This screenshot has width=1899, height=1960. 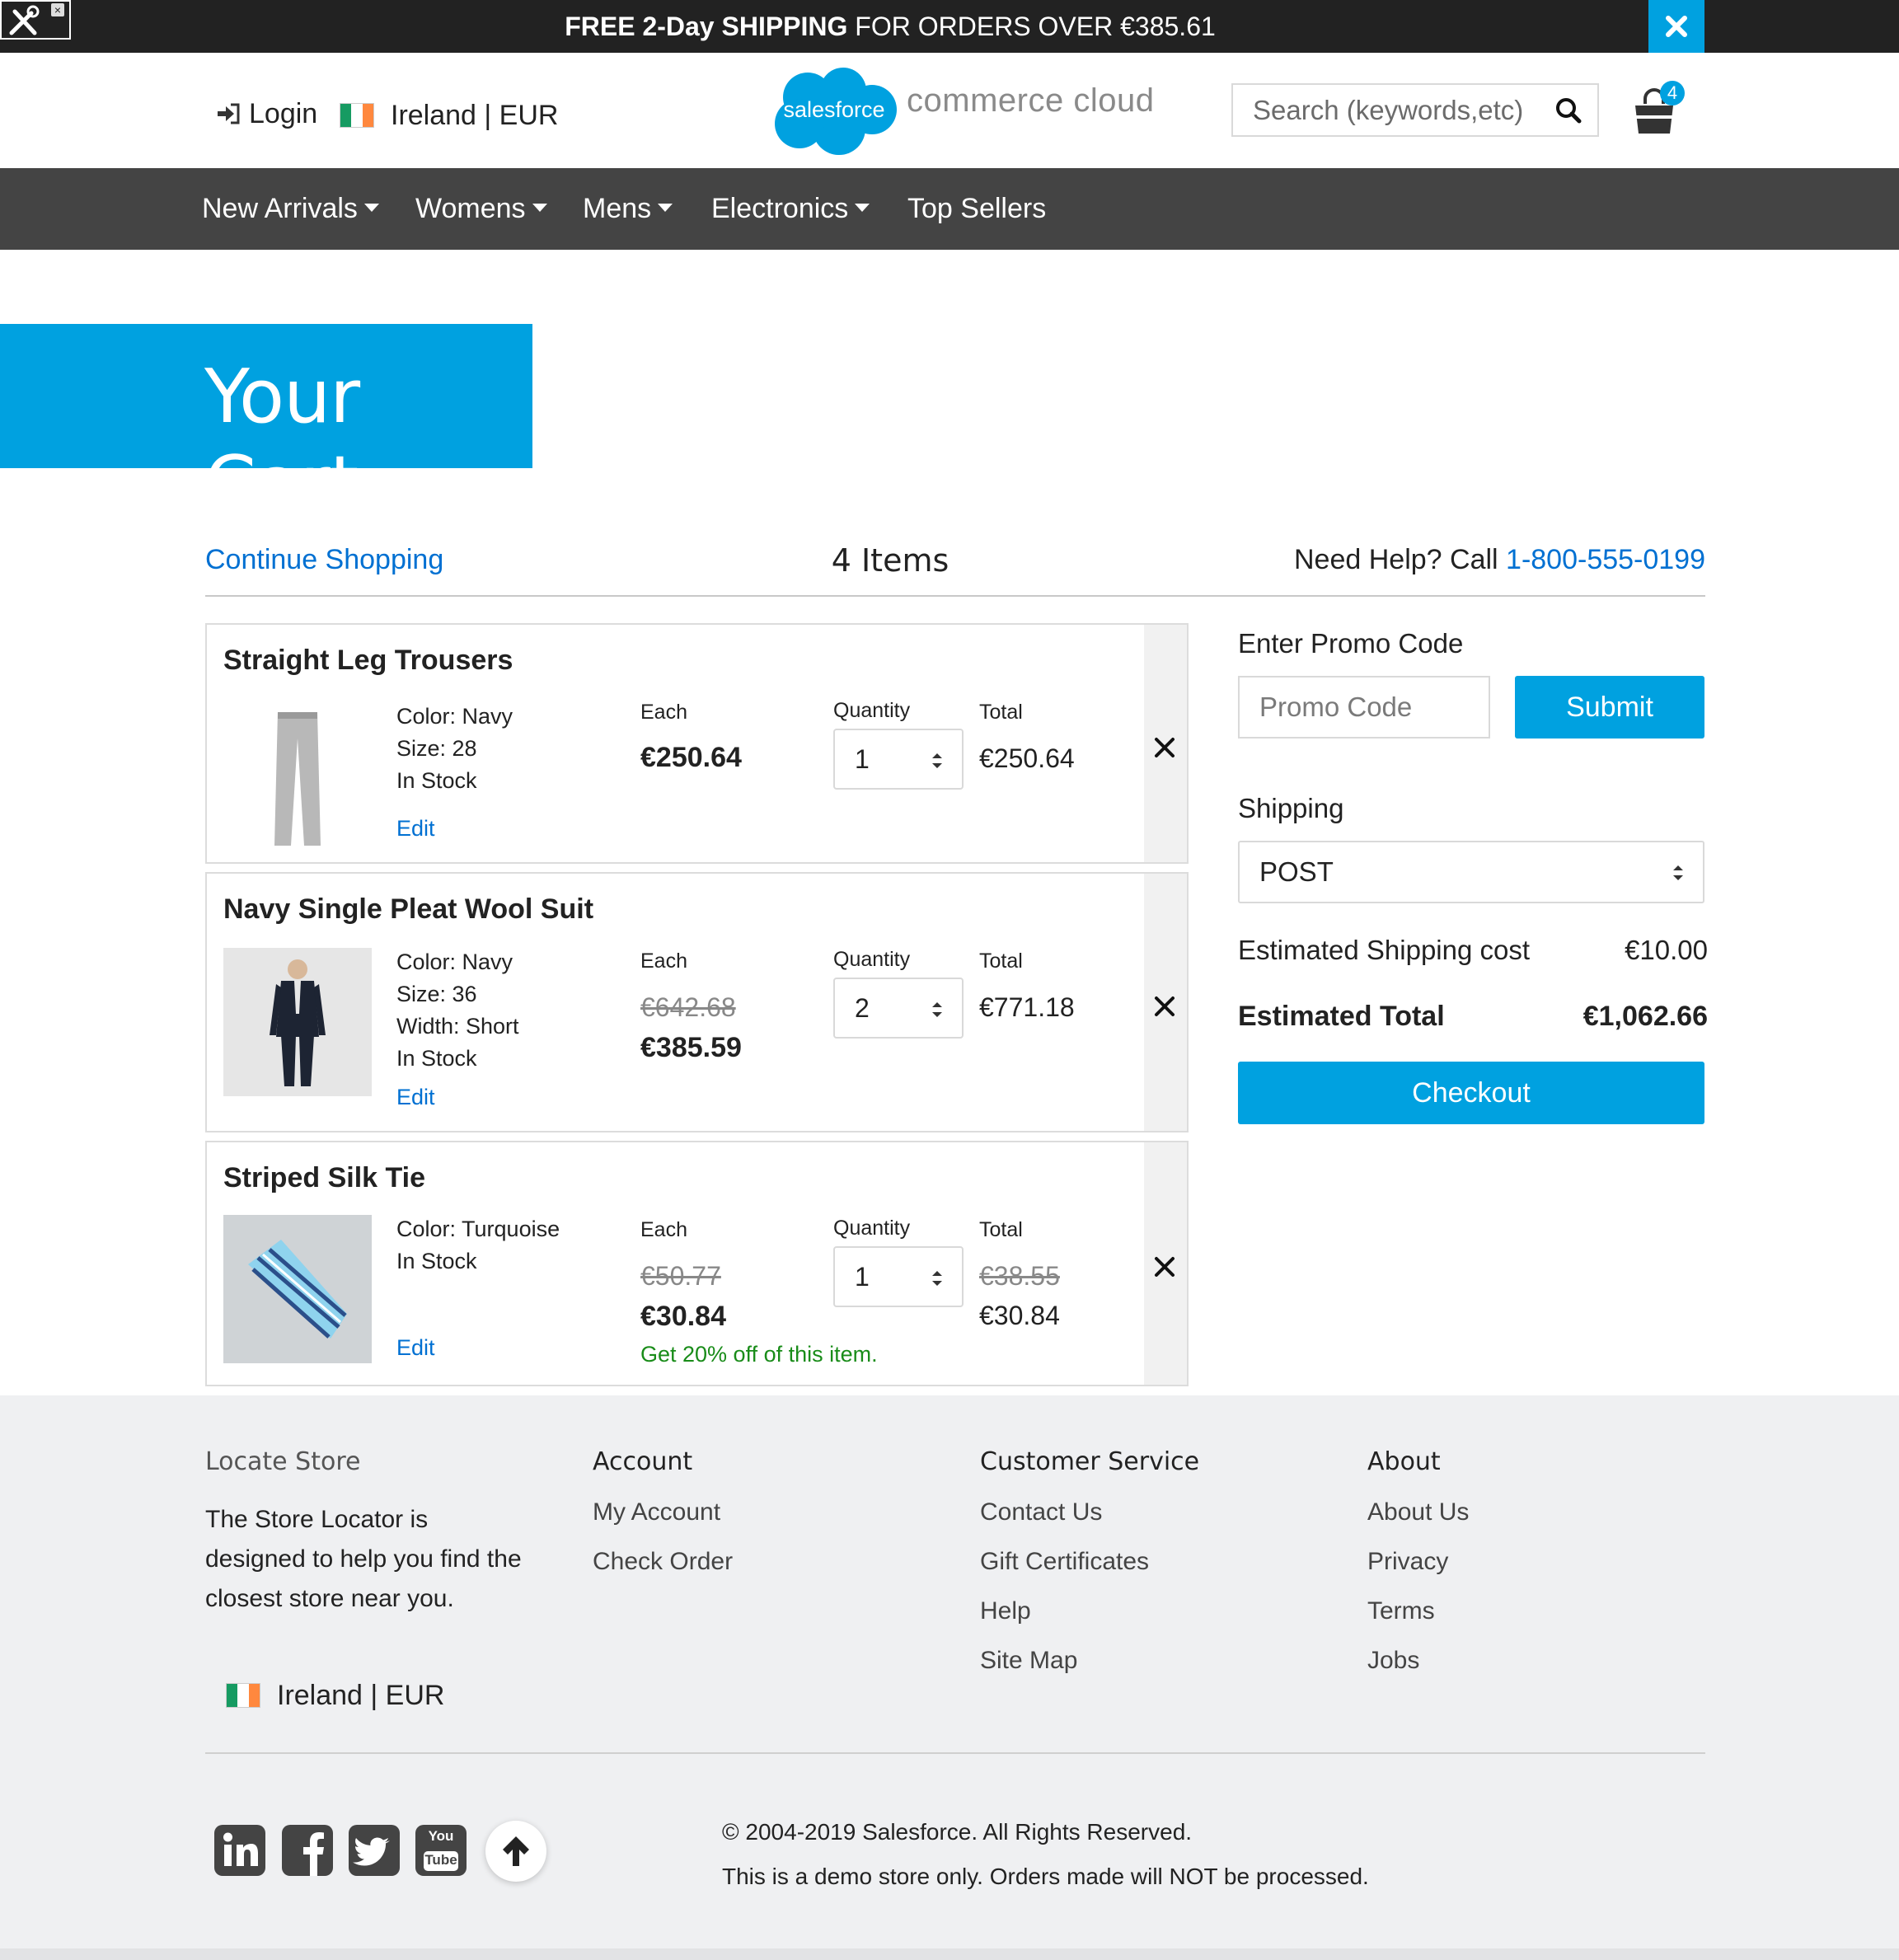 What do you see at coordinates (1041, 1512) in the screenshot?
I see `footer-link-contact-us: Contact Us` at bounding box center [1041, 1512].